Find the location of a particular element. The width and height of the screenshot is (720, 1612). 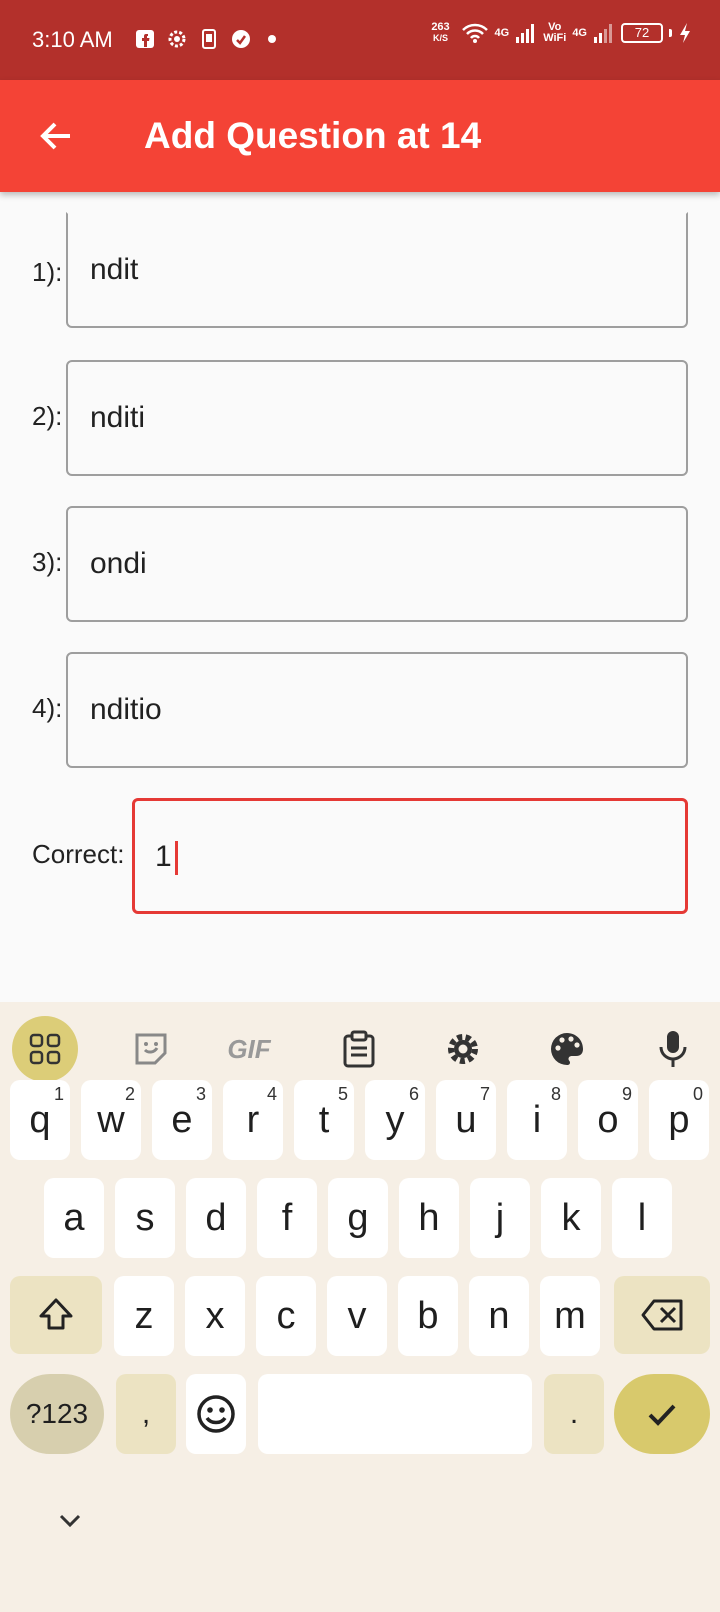

gif-button: GIF is located at coordinates (249, 1049).